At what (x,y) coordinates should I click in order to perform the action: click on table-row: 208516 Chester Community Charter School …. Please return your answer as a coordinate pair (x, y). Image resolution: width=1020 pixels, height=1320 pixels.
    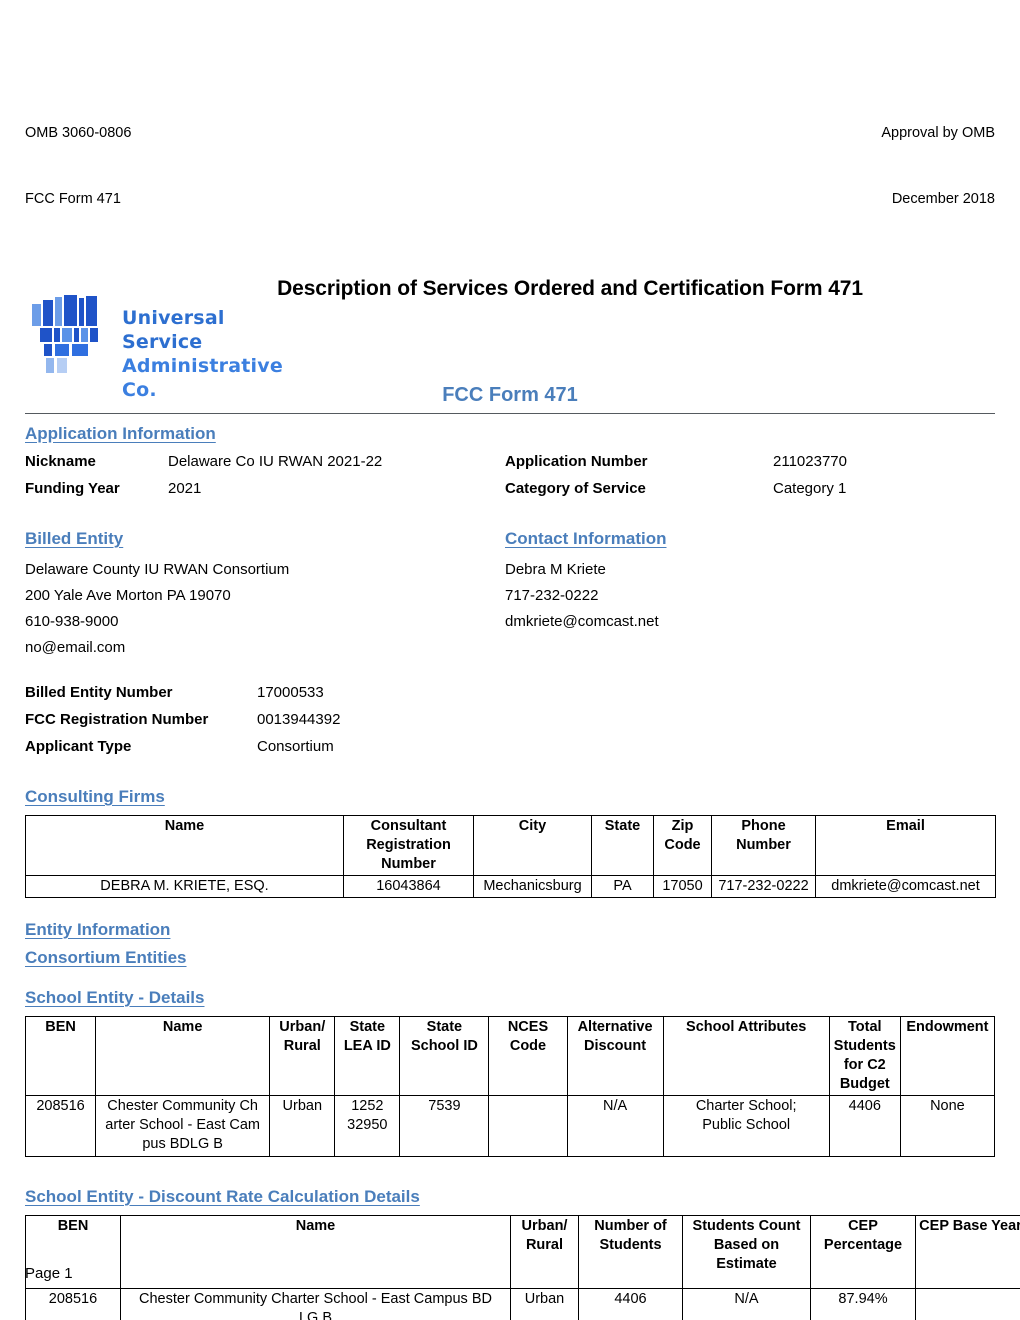
    Looking at the image, I should click on (522, 1304).